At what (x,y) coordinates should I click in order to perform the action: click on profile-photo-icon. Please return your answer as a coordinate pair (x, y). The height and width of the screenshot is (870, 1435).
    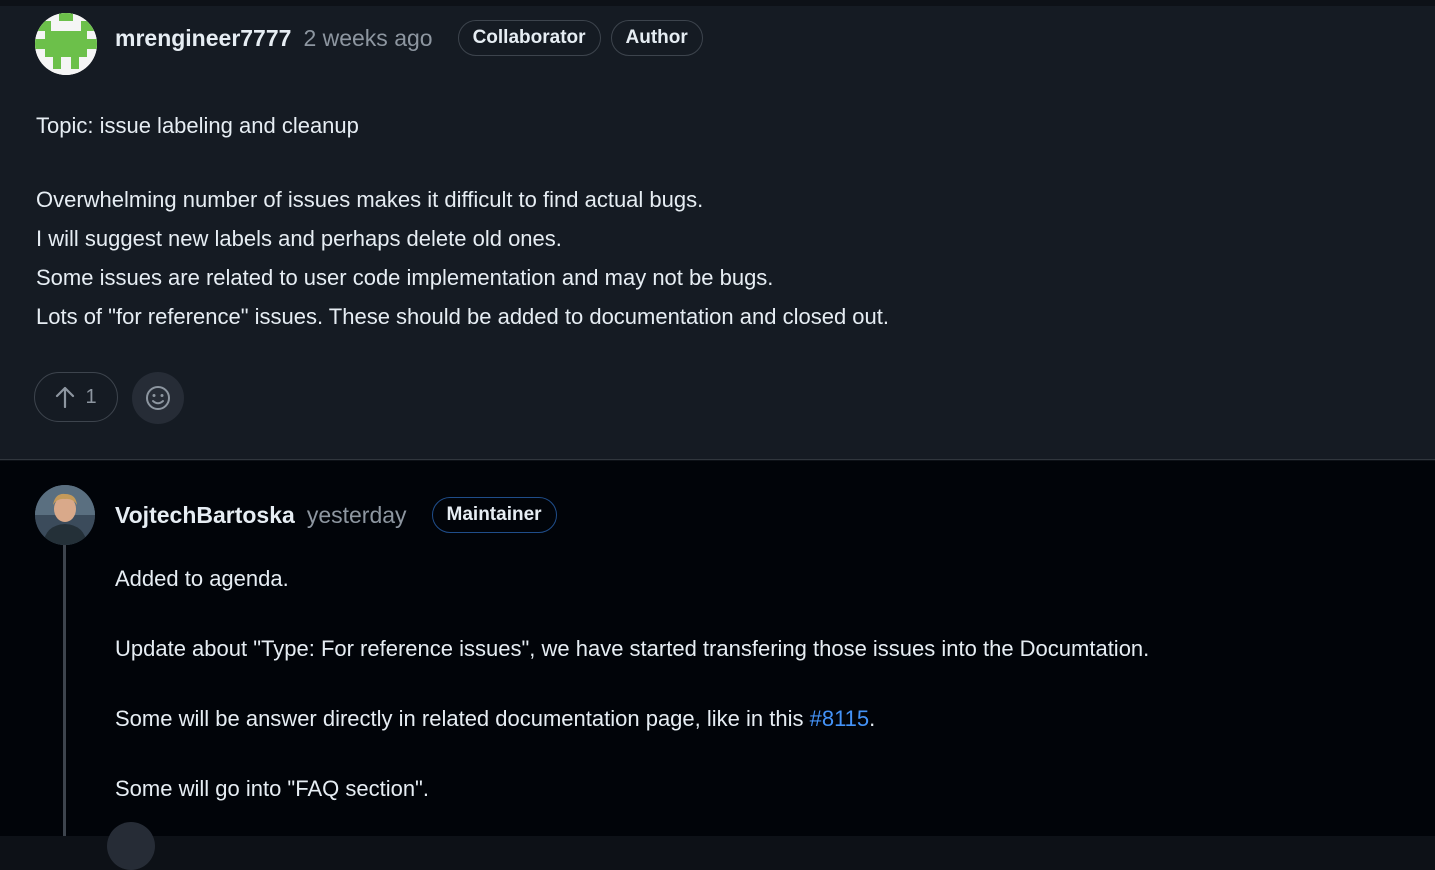
    Looking at the image, I should click on (65, 515).